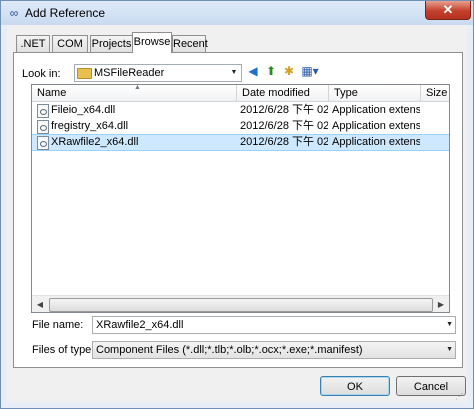 This screenshot has height=409, width=474. I want to click on horizontal-scrollbar: ◀ ▶, so click(240, 303).